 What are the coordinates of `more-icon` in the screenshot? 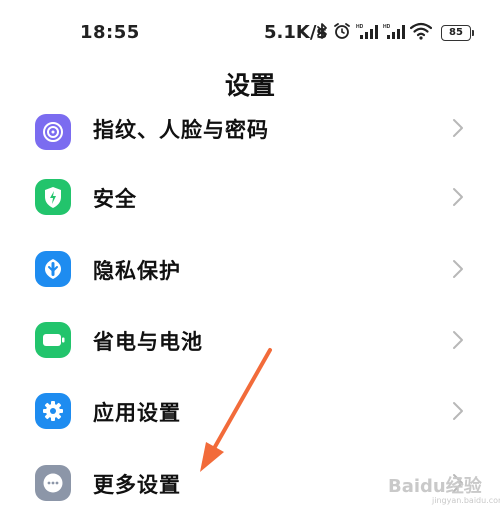 It's located at (53, 483).